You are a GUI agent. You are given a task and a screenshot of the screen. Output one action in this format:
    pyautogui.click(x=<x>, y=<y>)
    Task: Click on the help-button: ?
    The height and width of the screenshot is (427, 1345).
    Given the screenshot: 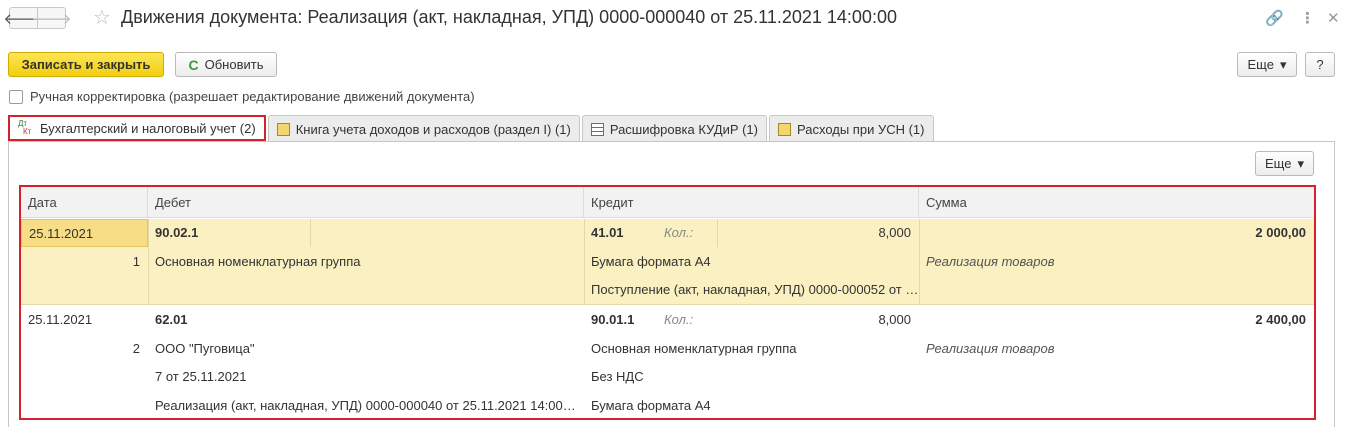 What is the action you would take?
    pyautogui.click(x=1320, y=64)
    